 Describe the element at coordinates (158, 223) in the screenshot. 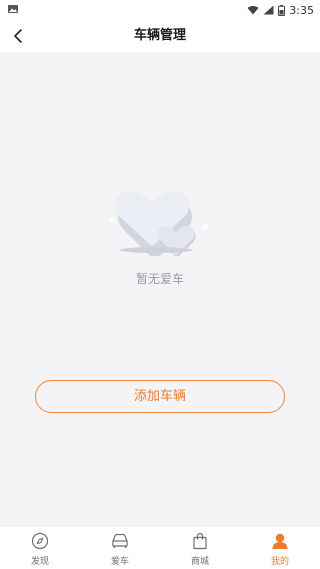

I see `hearts-icon` at that location.